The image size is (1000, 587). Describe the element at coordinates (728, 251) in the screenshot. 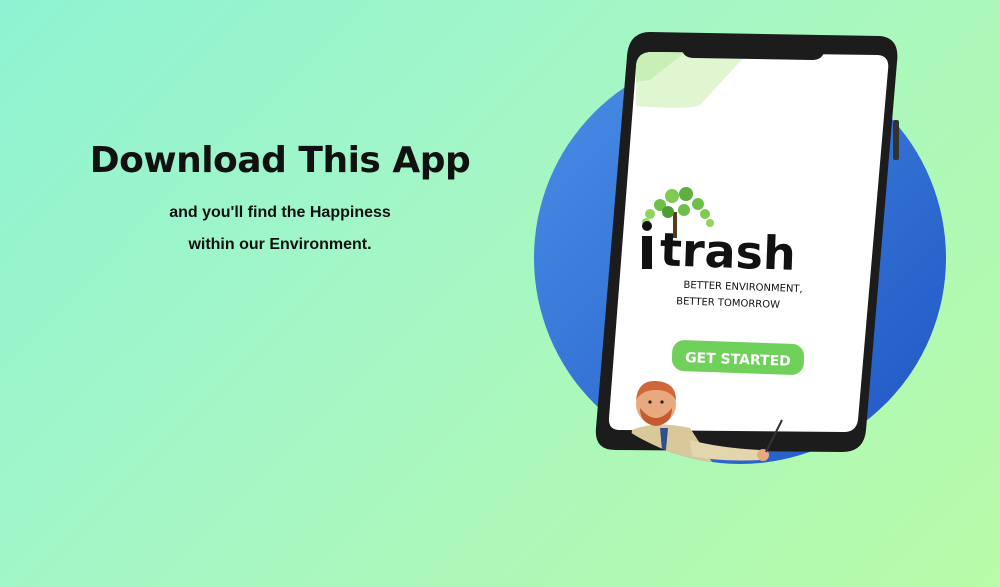

I see `brand-name: trash` at that location.